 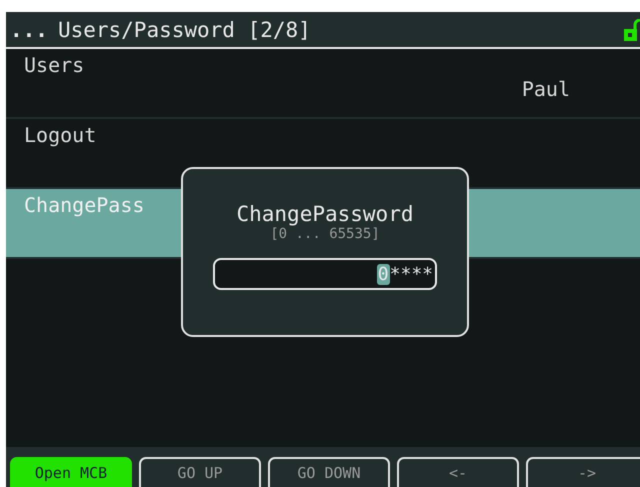 I want to click on item-label: Logout, so click(x=60, y=135).